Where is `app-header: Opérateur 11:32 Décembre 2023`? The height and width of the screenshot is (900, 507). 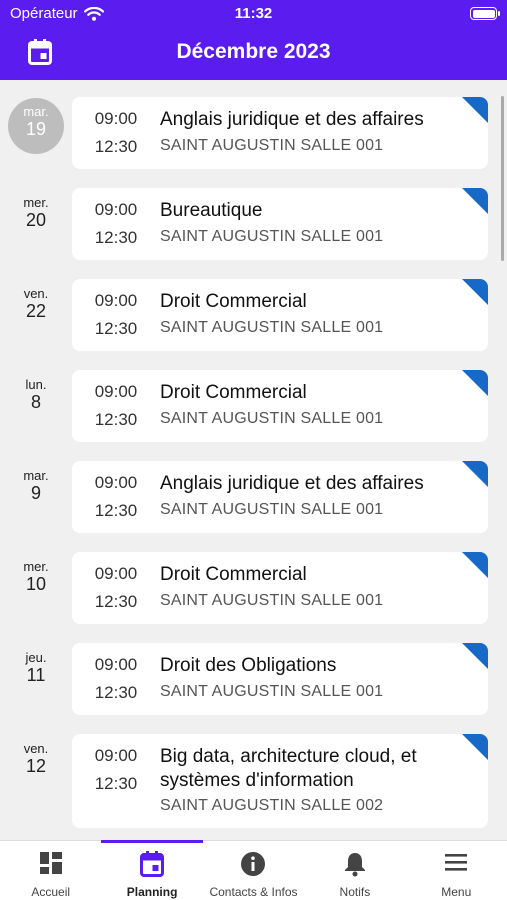
app-header: Opérateur 11:32 Décembre 2023 is located at coordinates (253, 40).